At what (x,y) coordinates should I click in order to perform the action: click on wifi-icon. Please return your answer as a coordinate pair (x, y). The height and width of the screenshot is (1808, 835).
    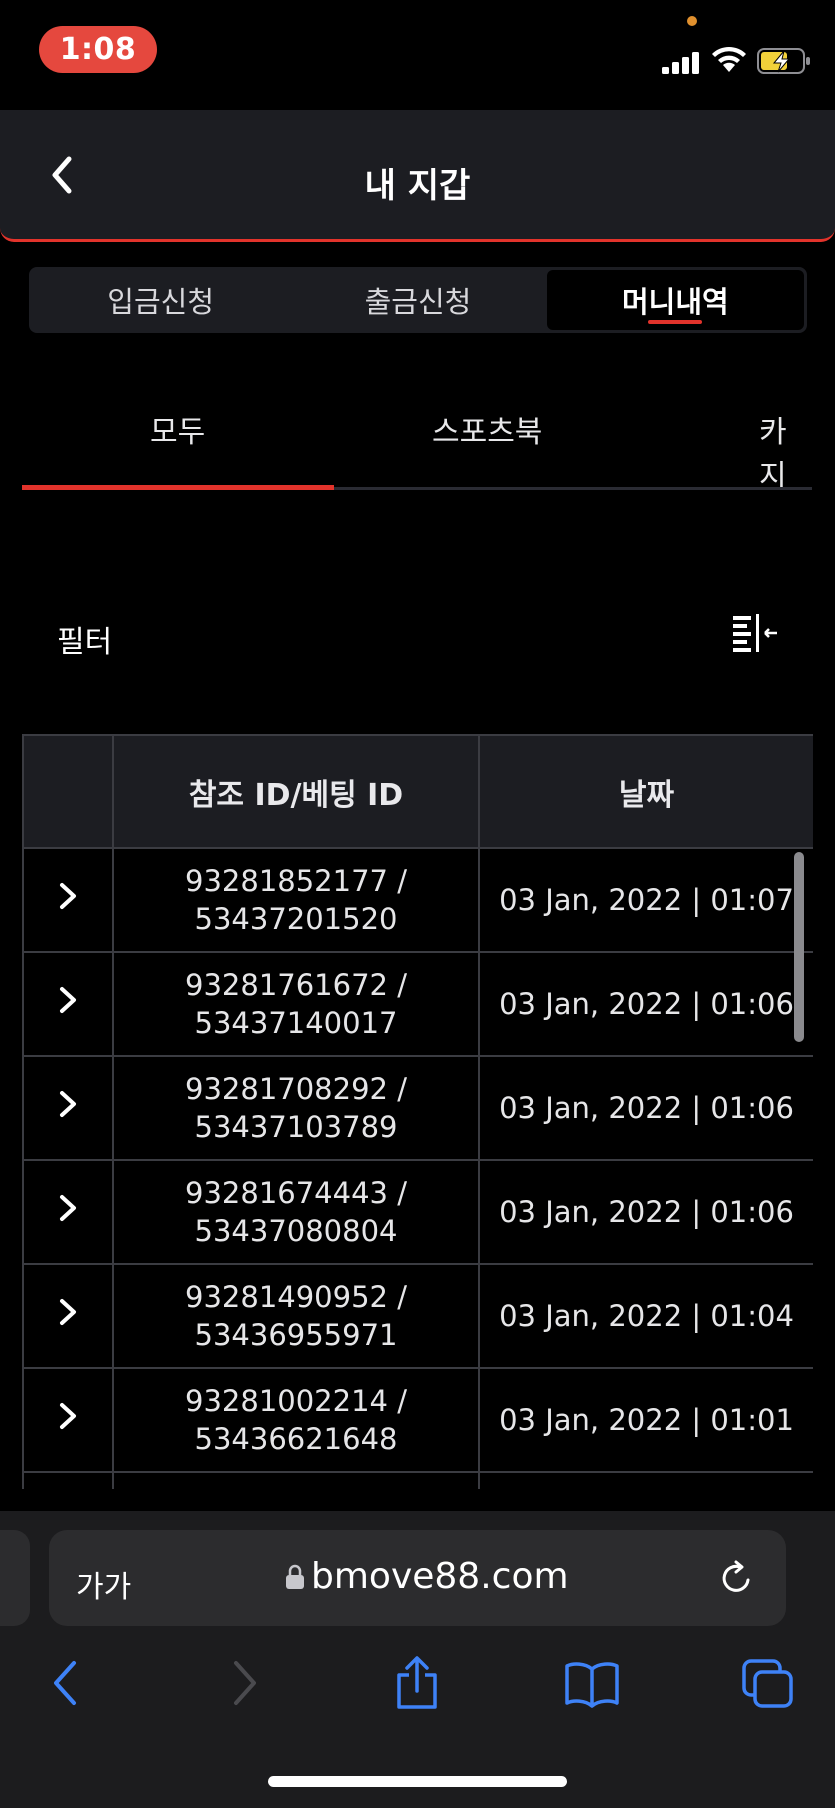
    Looking at the image, I should click on (729, 59).